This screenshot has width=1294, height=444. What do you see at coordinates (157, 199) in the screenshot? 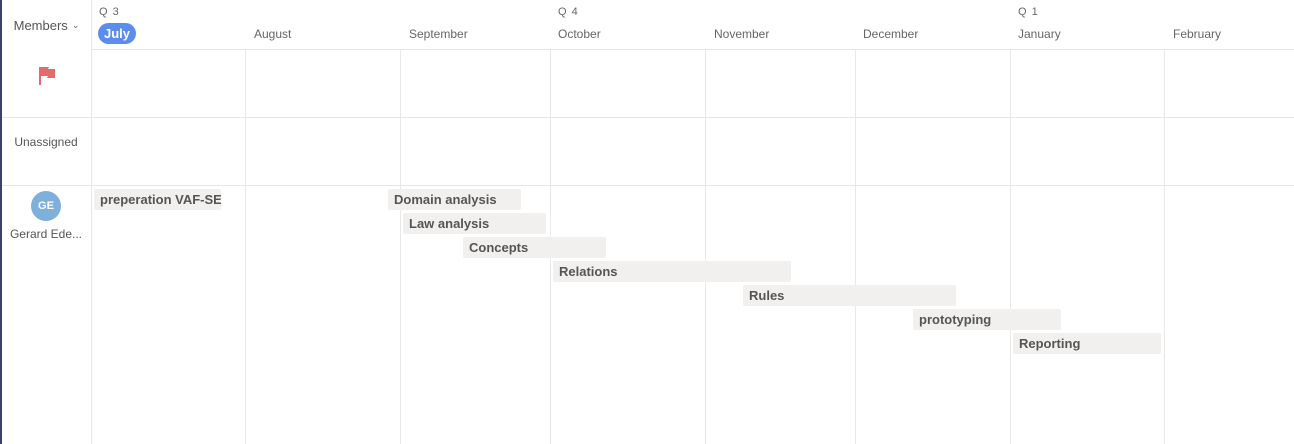
I see `task-bar: preperation VAF-SE` at bounding box center [157, 199].